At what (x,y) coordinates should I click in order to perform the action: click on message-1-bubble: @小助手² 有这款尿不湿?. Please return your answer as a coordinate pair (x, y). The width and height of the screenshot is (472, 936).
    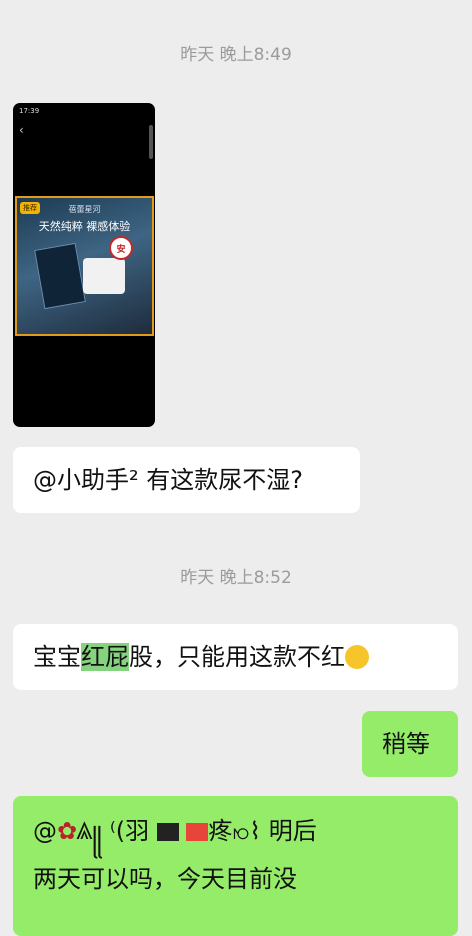
    Looking at the image, I should click on (186, 480).